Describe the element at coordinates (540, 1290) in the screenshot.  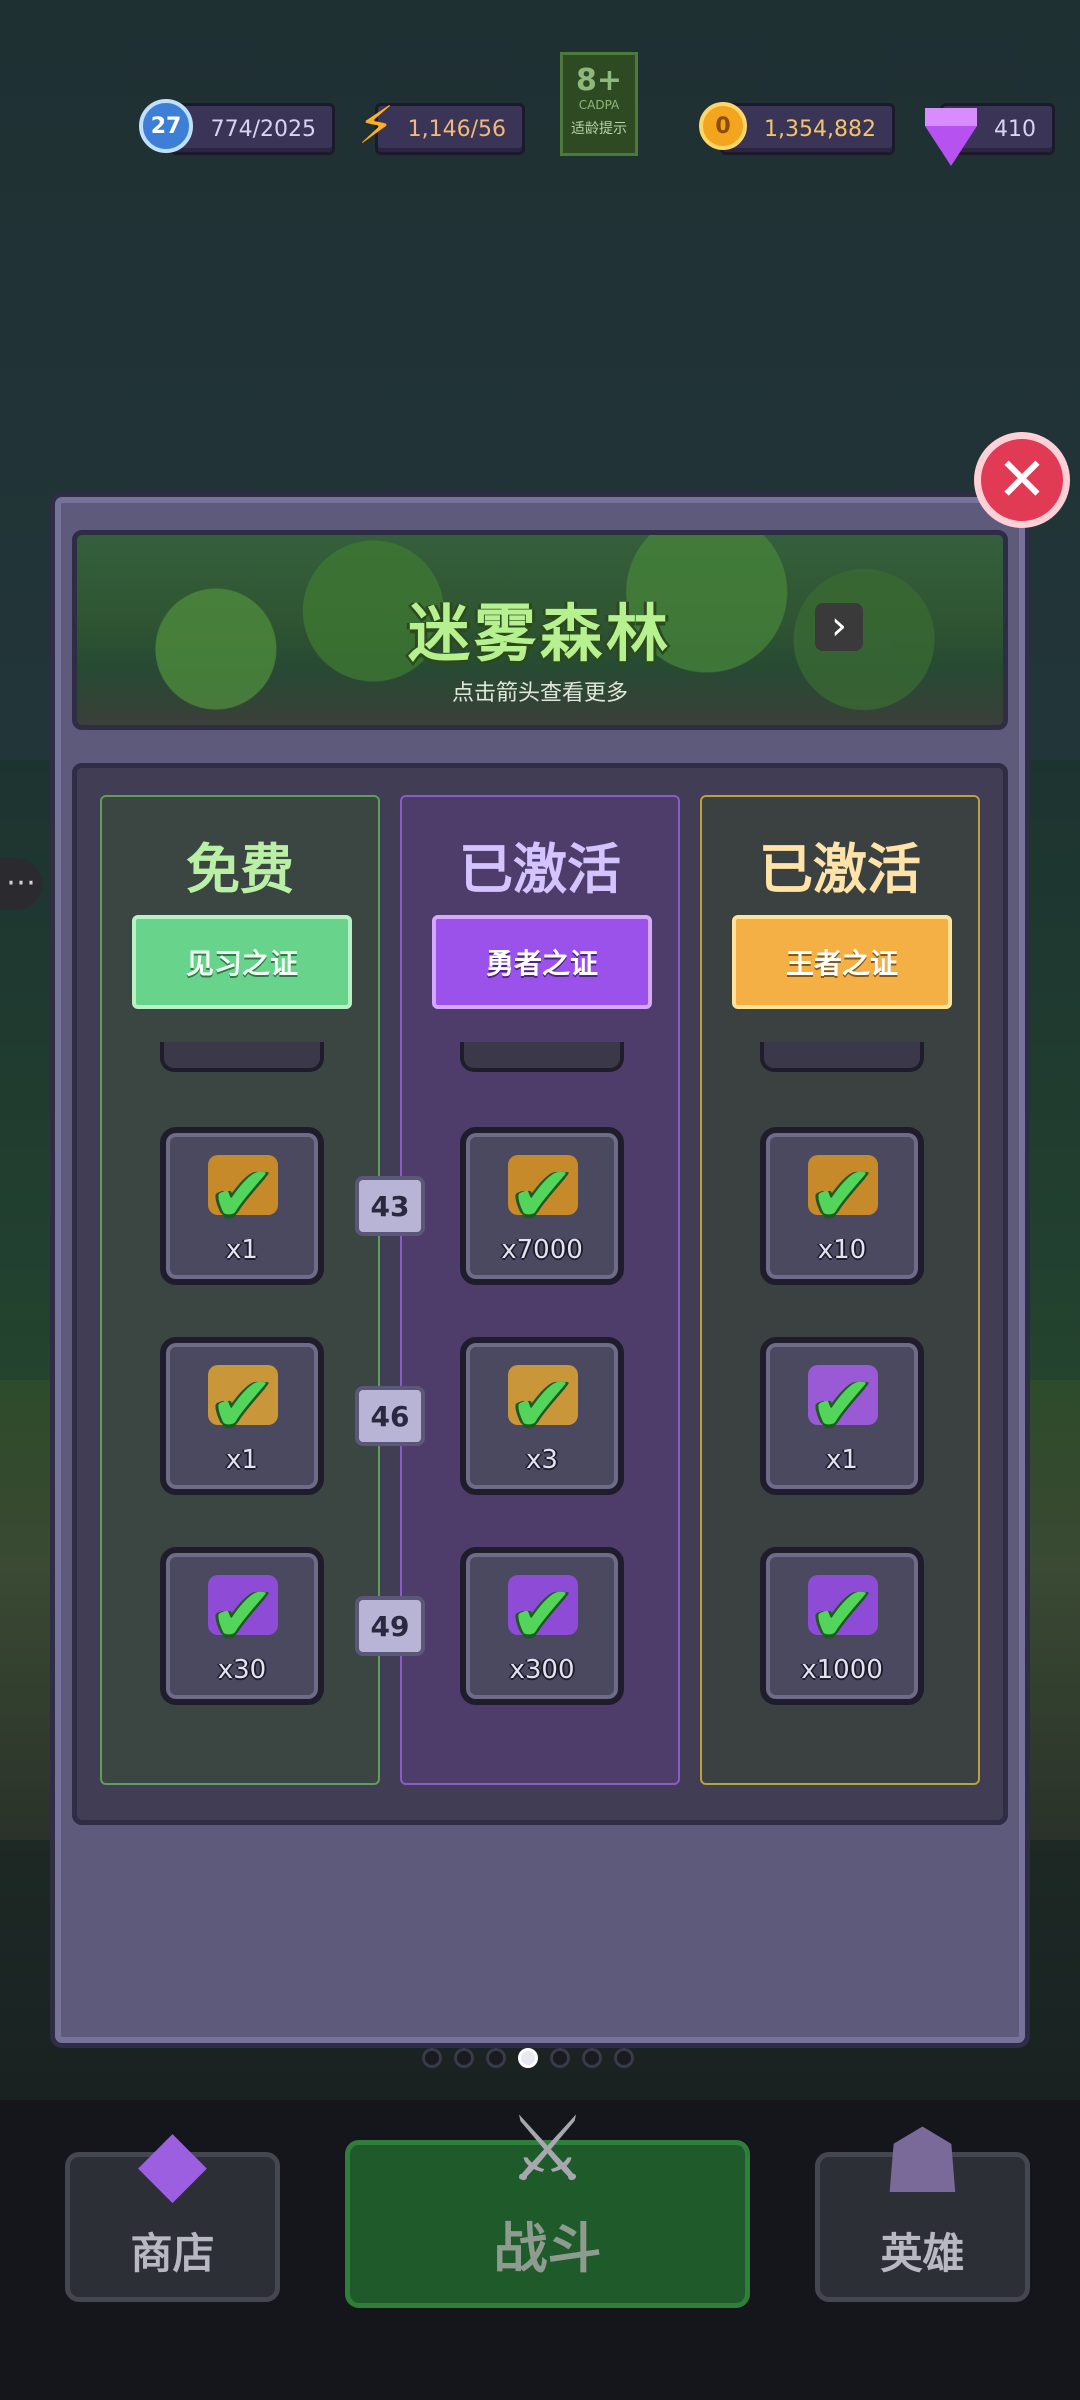
I see `reward-column-hero: 已激活 勇者之证 ✔ x7000 ✔ x3 ✔ x300` at that location.